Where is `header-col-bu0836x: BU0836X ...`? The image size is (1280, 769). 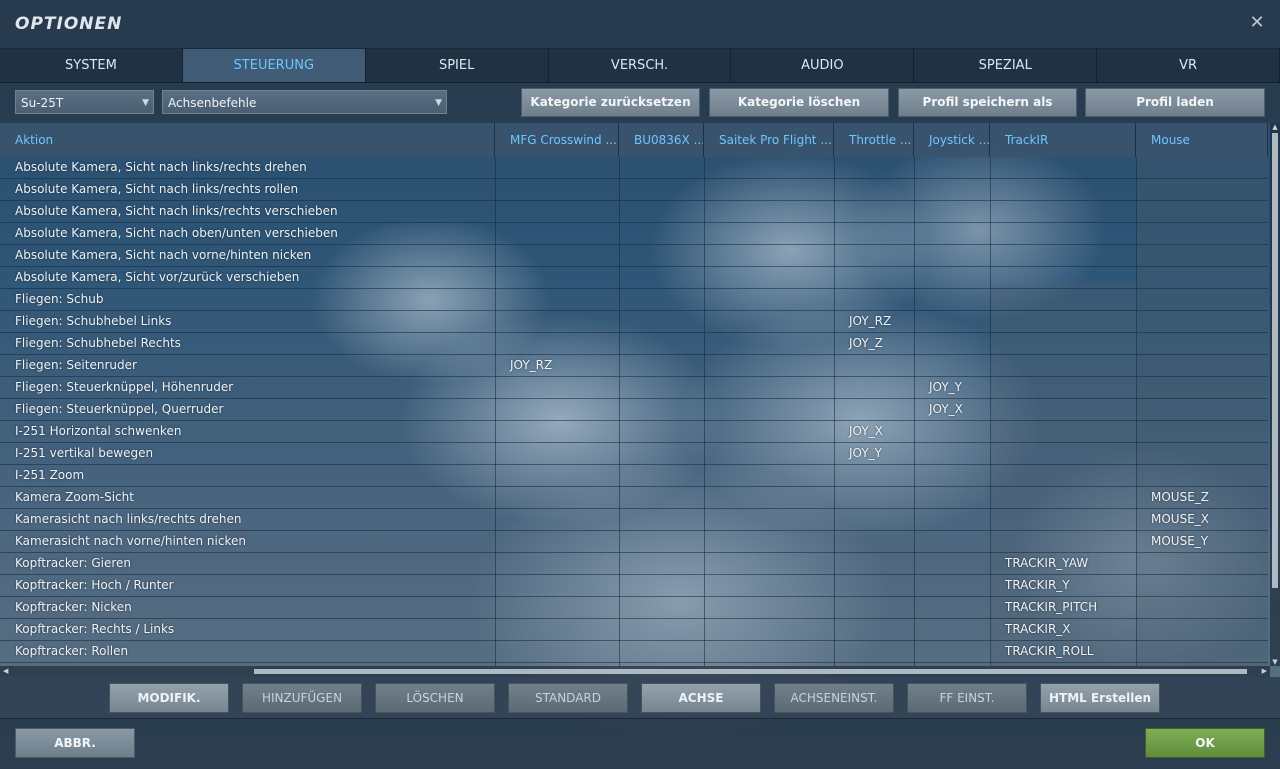
header-col-bu0836x: BU0836X ... is located at coordinates (661, 140).